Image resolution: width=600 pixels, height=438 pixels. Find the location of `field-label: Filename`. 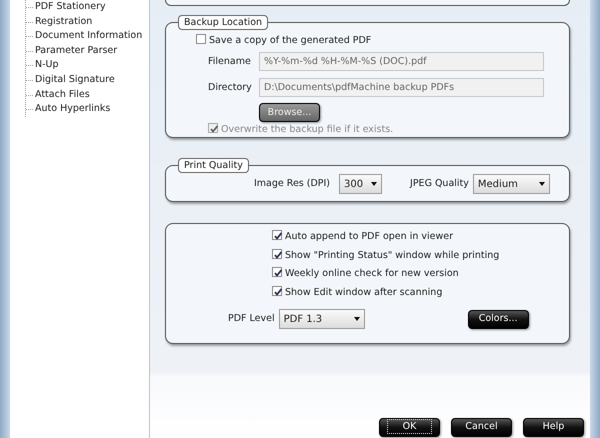

field-label: Filename is located at coordinates (230, 61).